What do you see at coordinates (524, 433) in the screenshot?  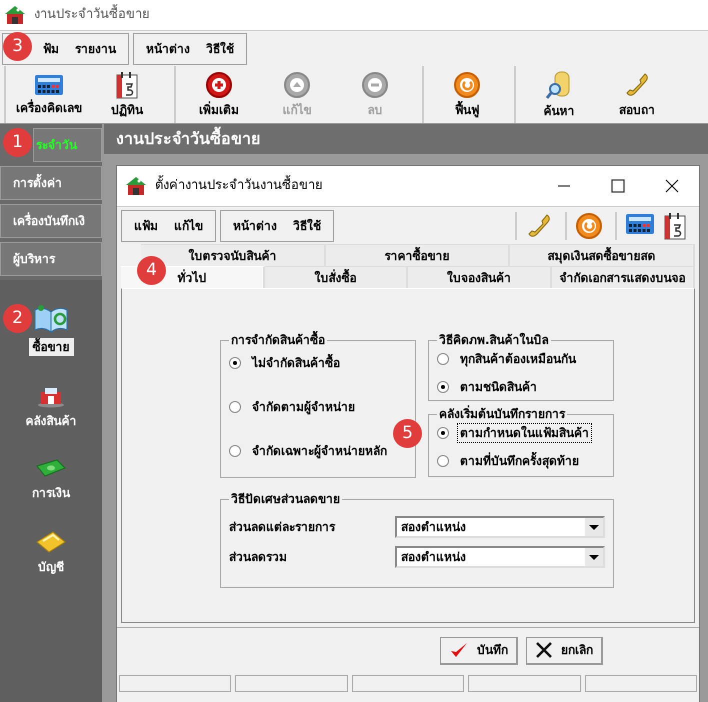 I see `radio-label: ตามกำหนดในแฟ้มสินค้า` at bounding box center [524, 433].